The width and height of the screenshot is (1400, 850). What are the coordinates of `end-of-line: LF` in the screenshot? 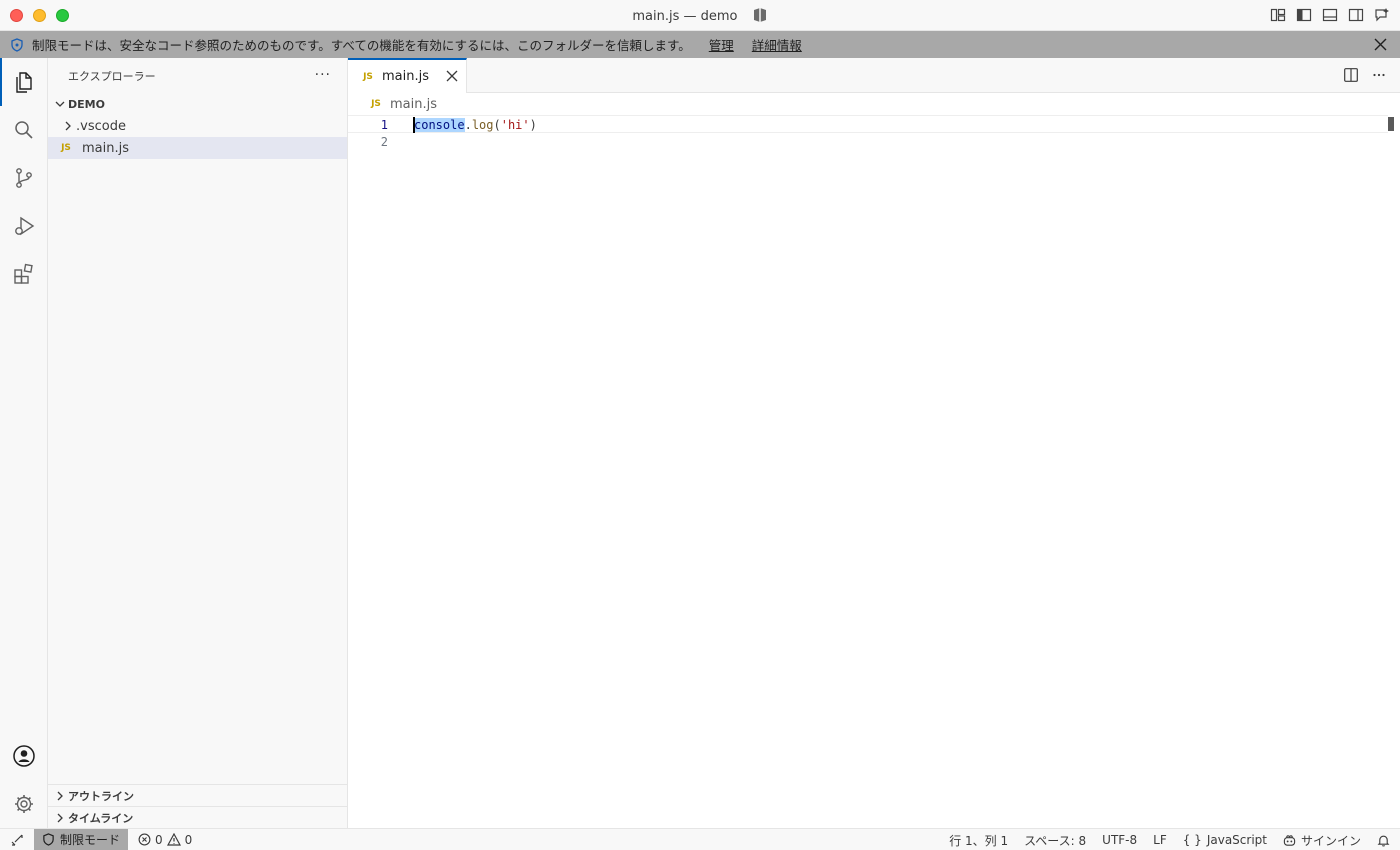 It's located at (1160, 840).